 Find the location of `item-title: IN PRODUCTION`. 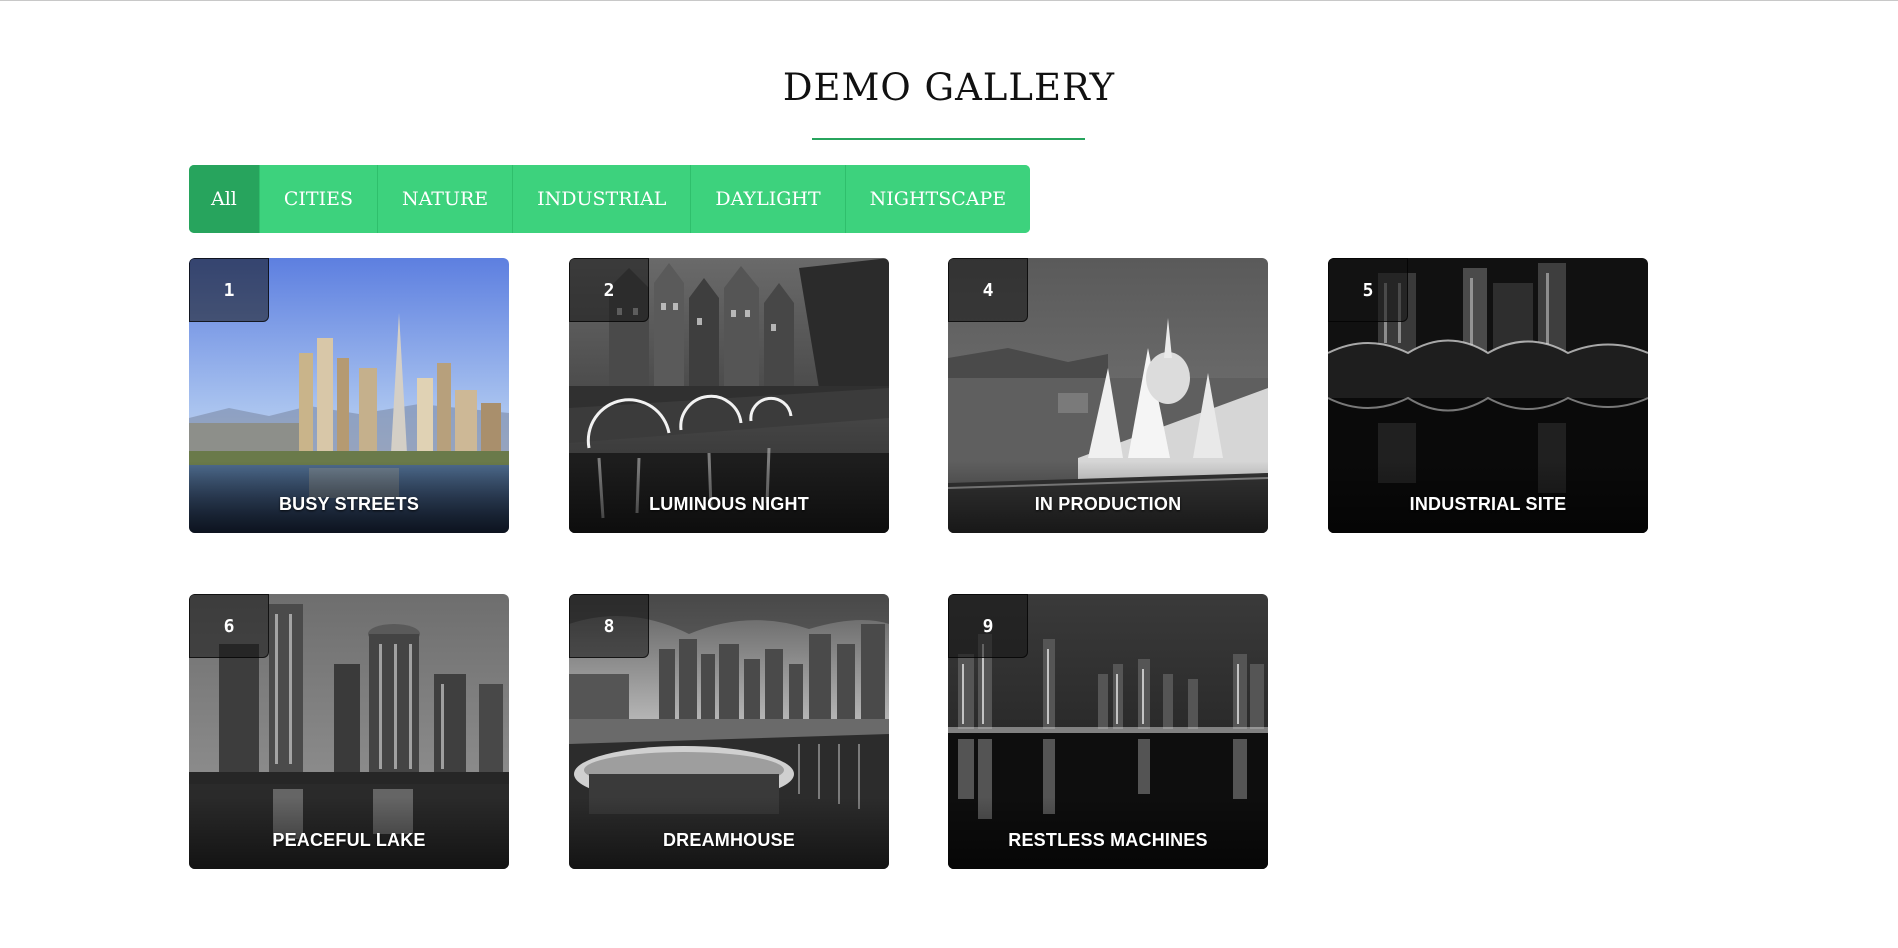

item-title: IN PRODUCTION is located at coordinates (1108, 504).